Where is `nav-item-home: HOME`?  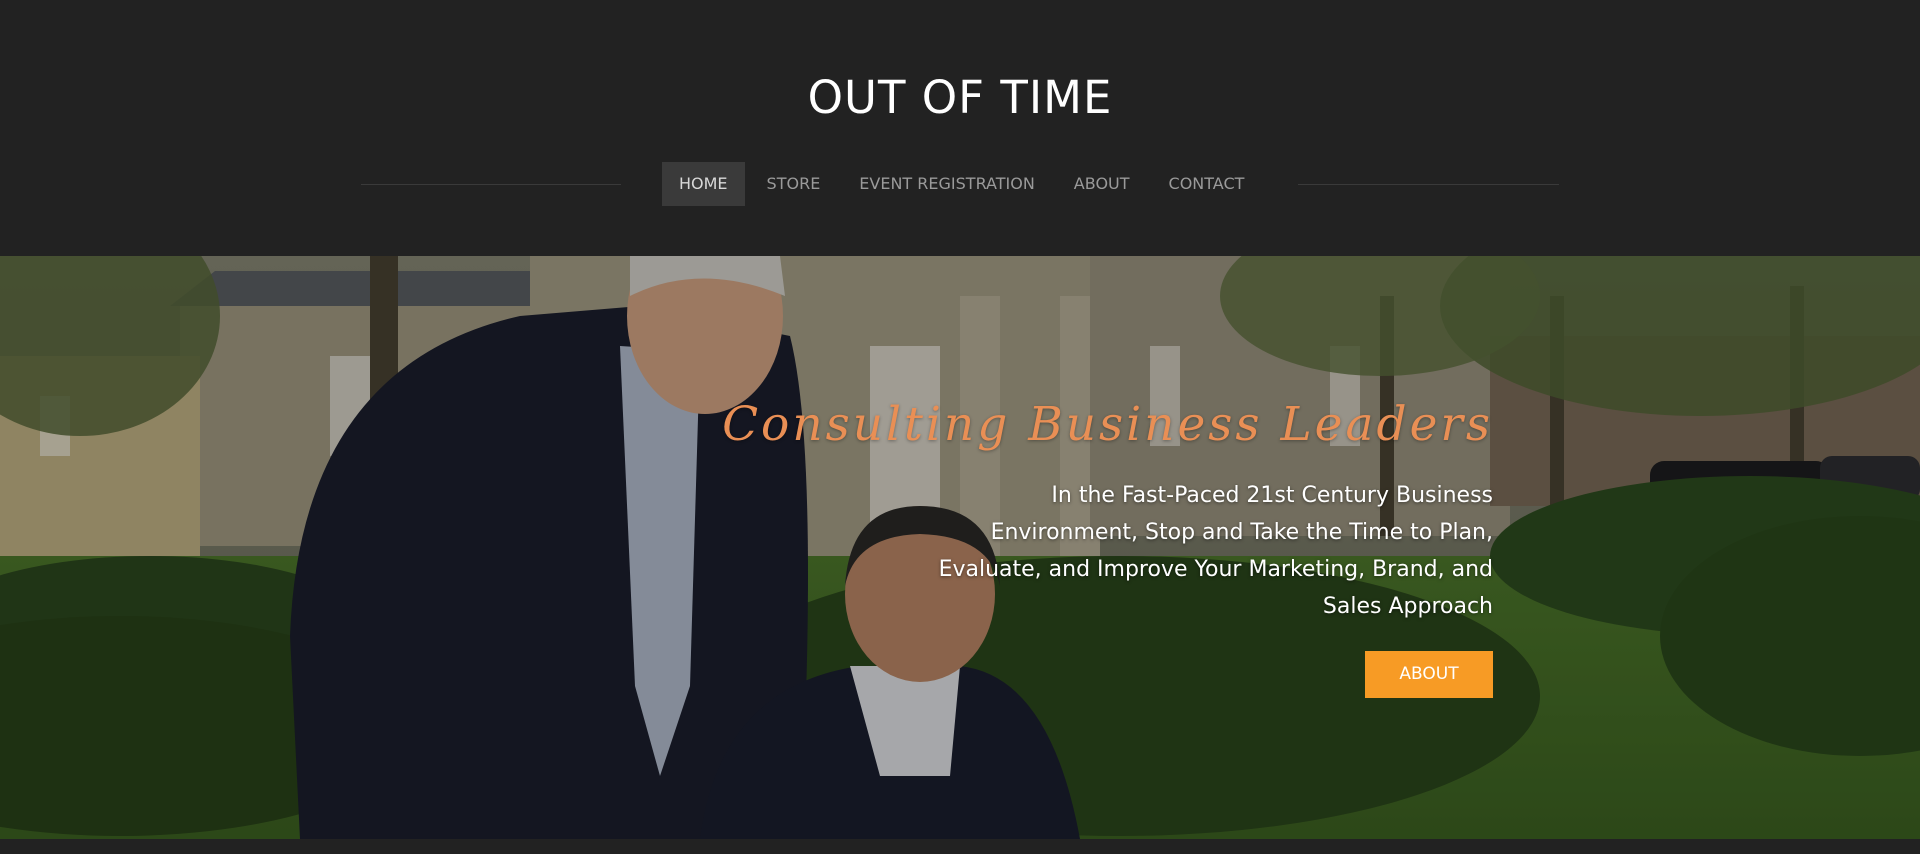
nav-item-home: HOME is located at coordinates (703, 184).